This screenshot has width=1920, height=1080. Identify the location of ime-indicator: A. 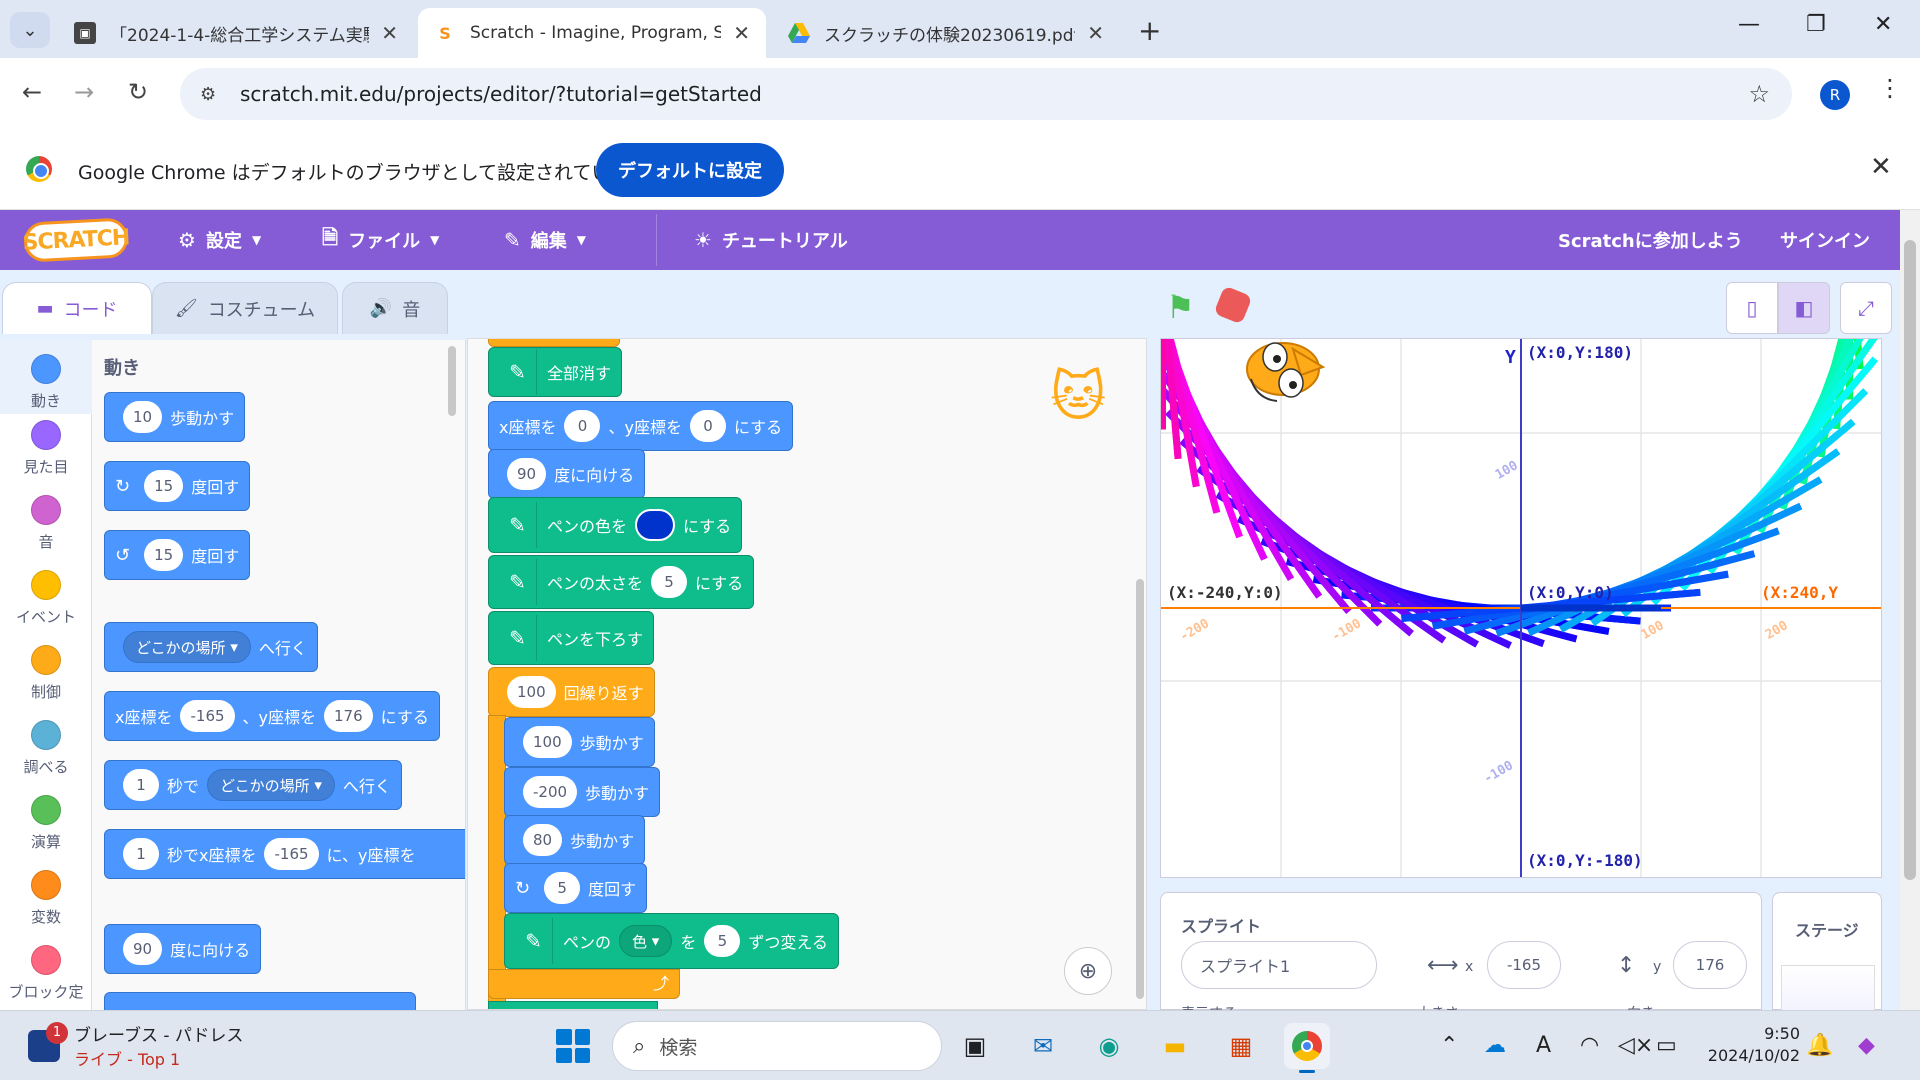
(1543, 1045).